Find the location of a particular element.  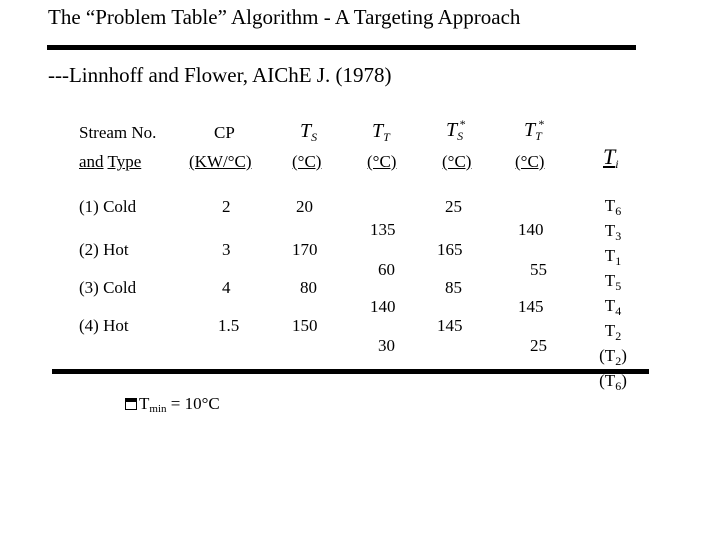

header-ts-star-symbol: TS* is located at coordinates (455, 130).